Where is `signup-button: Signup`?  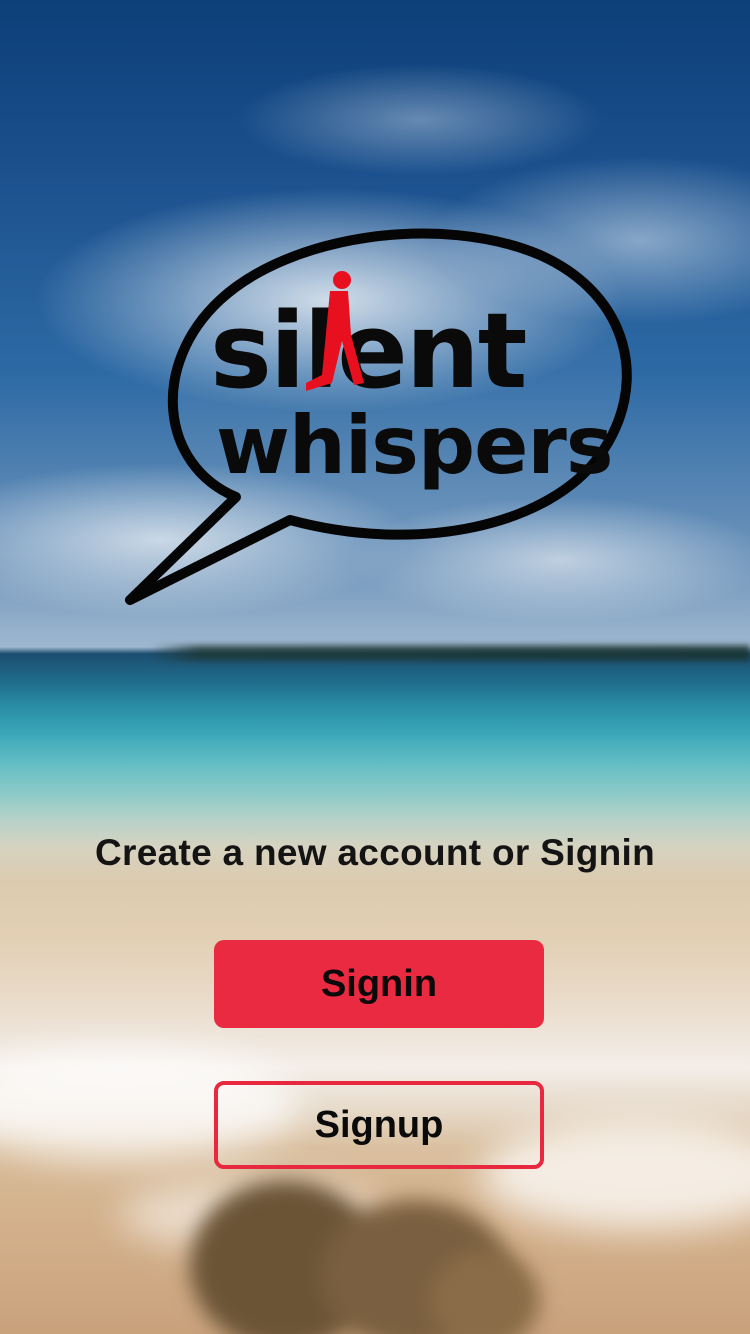
signup-button: Signup is located at coordinates (379, 1125).